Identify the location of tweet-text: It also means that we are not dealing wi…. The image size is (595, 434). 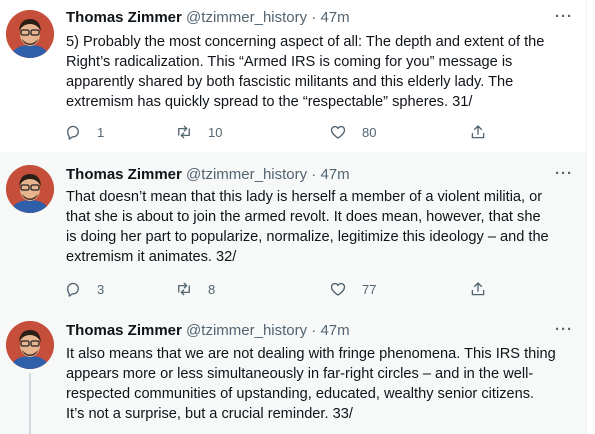
(311, 384).